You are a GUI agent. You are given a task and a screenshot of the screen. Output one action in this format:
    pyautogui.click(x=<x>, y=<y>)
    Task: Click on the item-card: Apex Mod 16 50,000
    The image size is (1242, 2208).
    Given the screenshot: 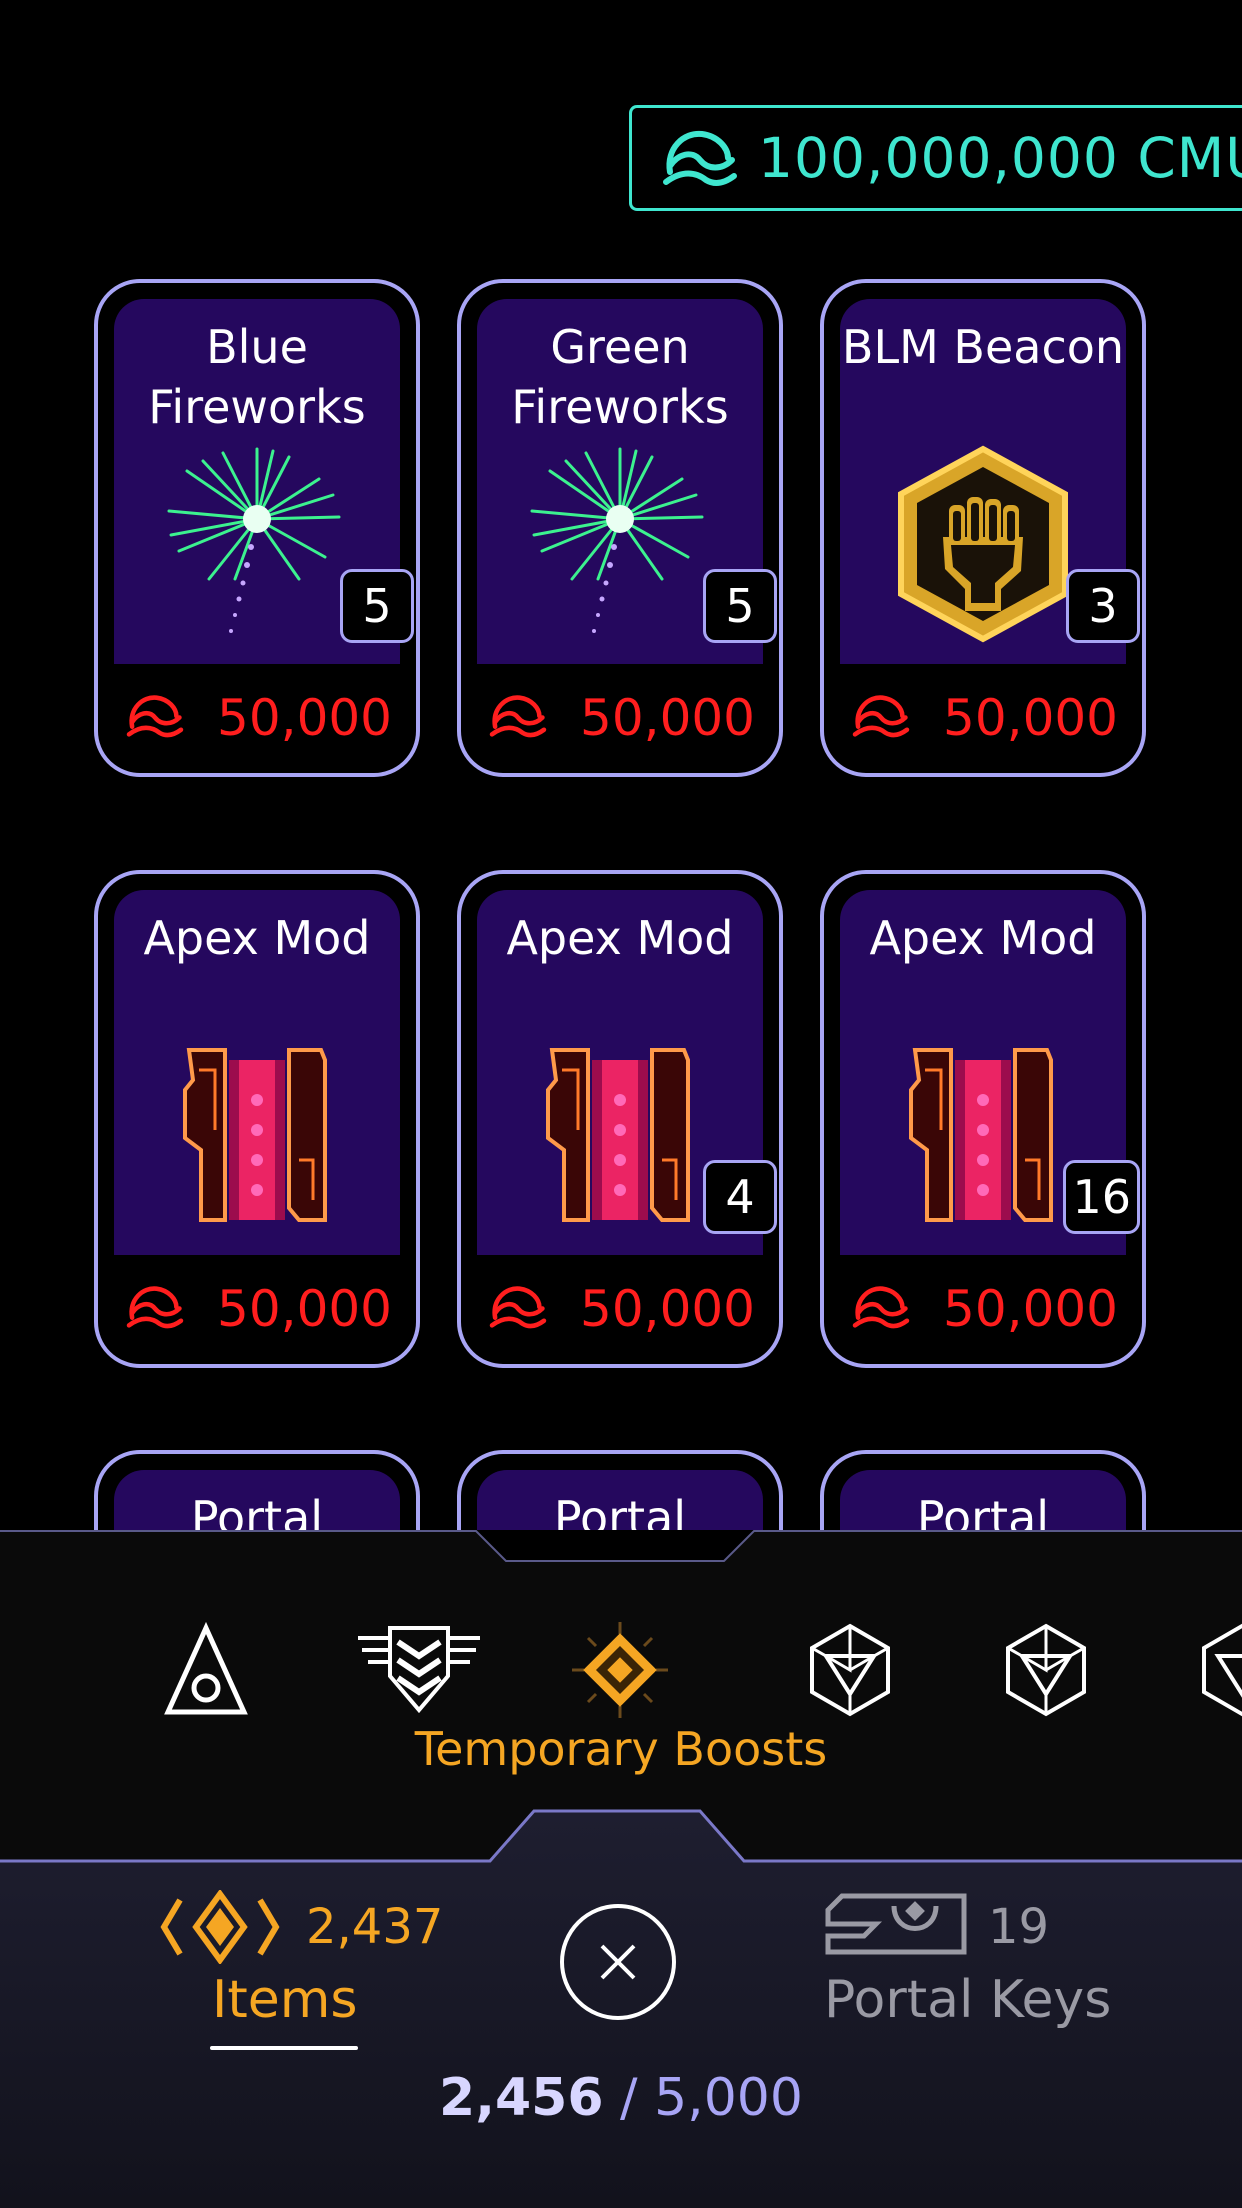 What is the action you would take?
    pyautogui.click(x=983, y=1119)
    